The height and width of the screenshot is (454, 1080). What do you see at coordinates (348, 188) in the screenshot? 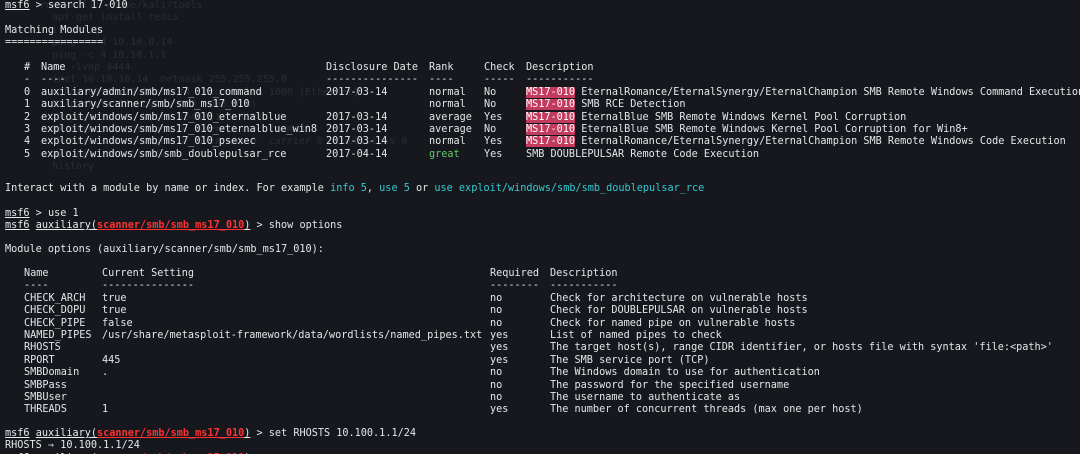
I see `info-hint-command: info 5` at bounding box center [348, 188].